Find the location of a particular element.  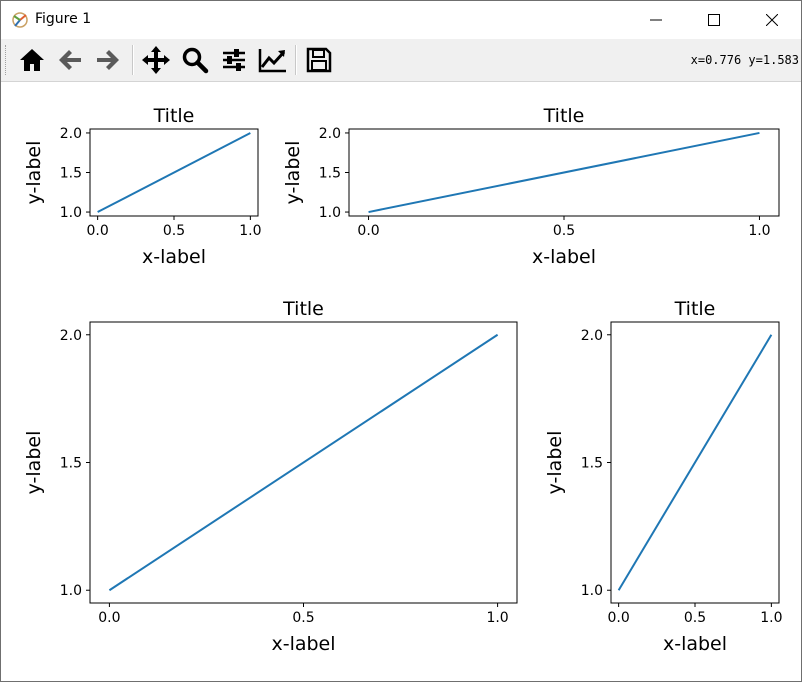

arrow-right-icon is located at coordinates (108, 60).